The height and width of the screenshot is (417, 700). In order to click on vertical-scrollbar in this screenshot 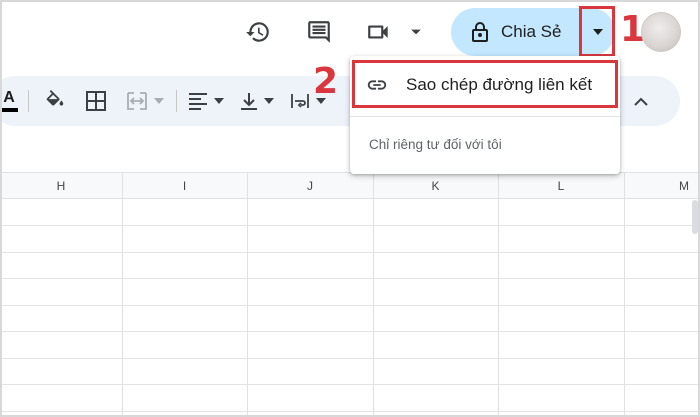, I will do `click(695, 217)`.